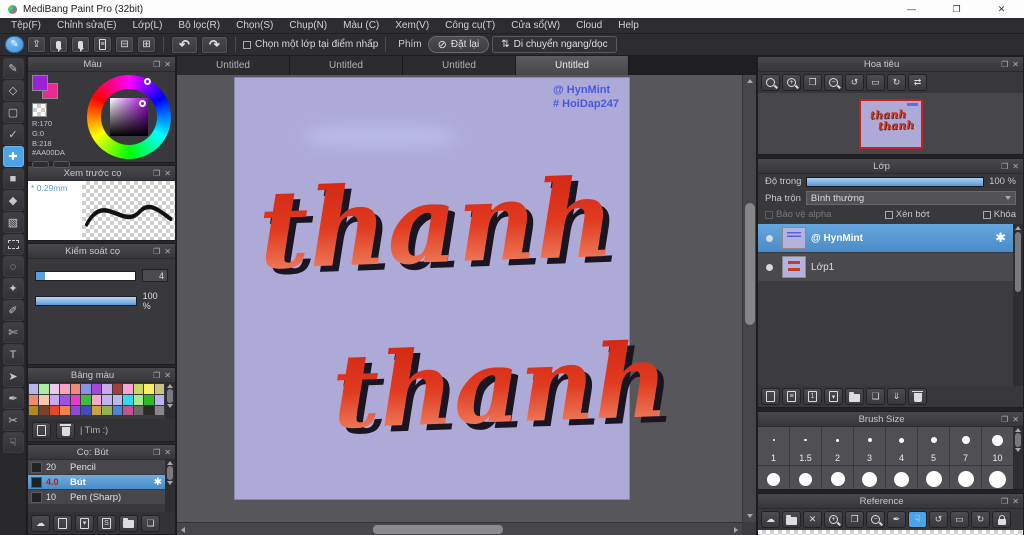 This screenshot has width=1024, height=535. Describe the element at coordinates (1001, 9) in the screenshot. I see `close-button: ✕` at that location.